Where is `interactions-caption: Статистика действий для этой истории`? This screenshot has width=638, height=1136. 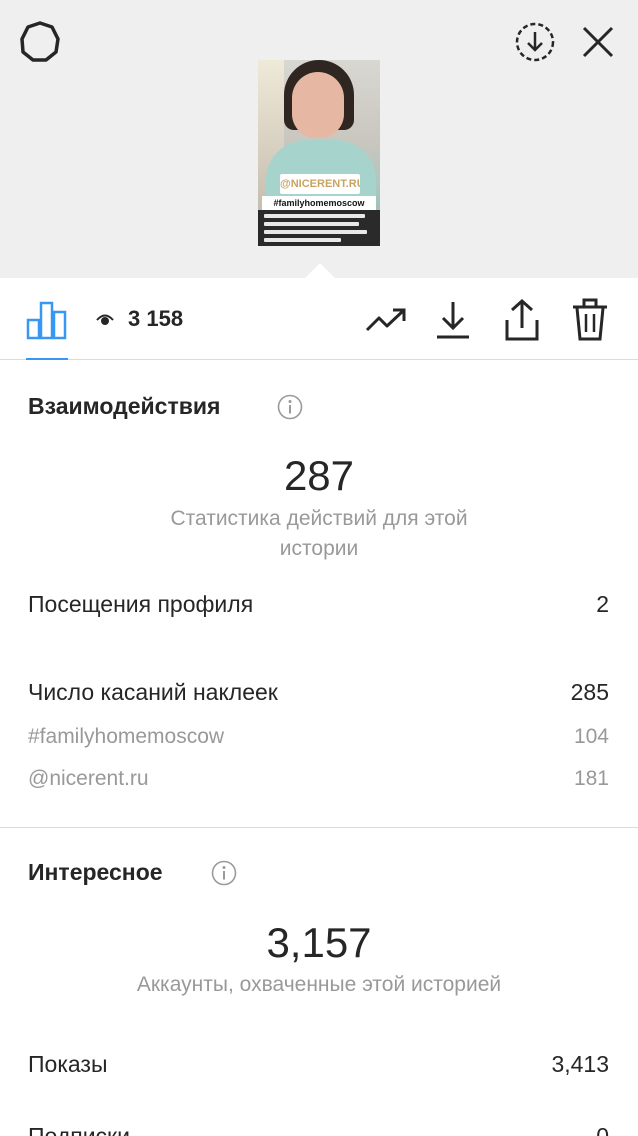 interactions-caption: Статистика действий для этой истории is located at coordinates (319, 533).